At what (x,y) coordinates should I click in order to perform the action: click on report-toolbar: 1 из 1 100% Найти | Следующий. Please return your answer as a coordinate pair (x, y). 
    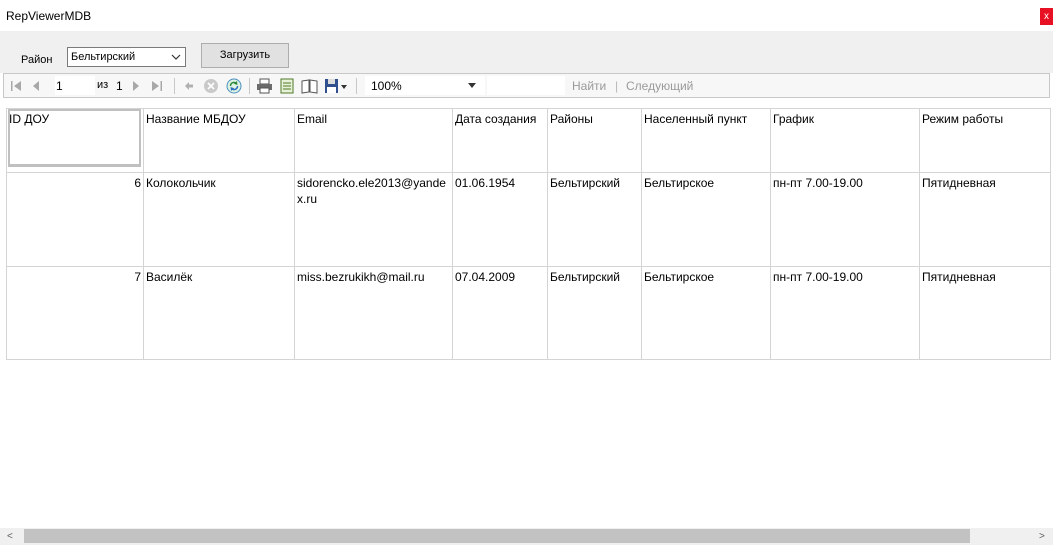
    Looking at the image, I should click on (526, 85).